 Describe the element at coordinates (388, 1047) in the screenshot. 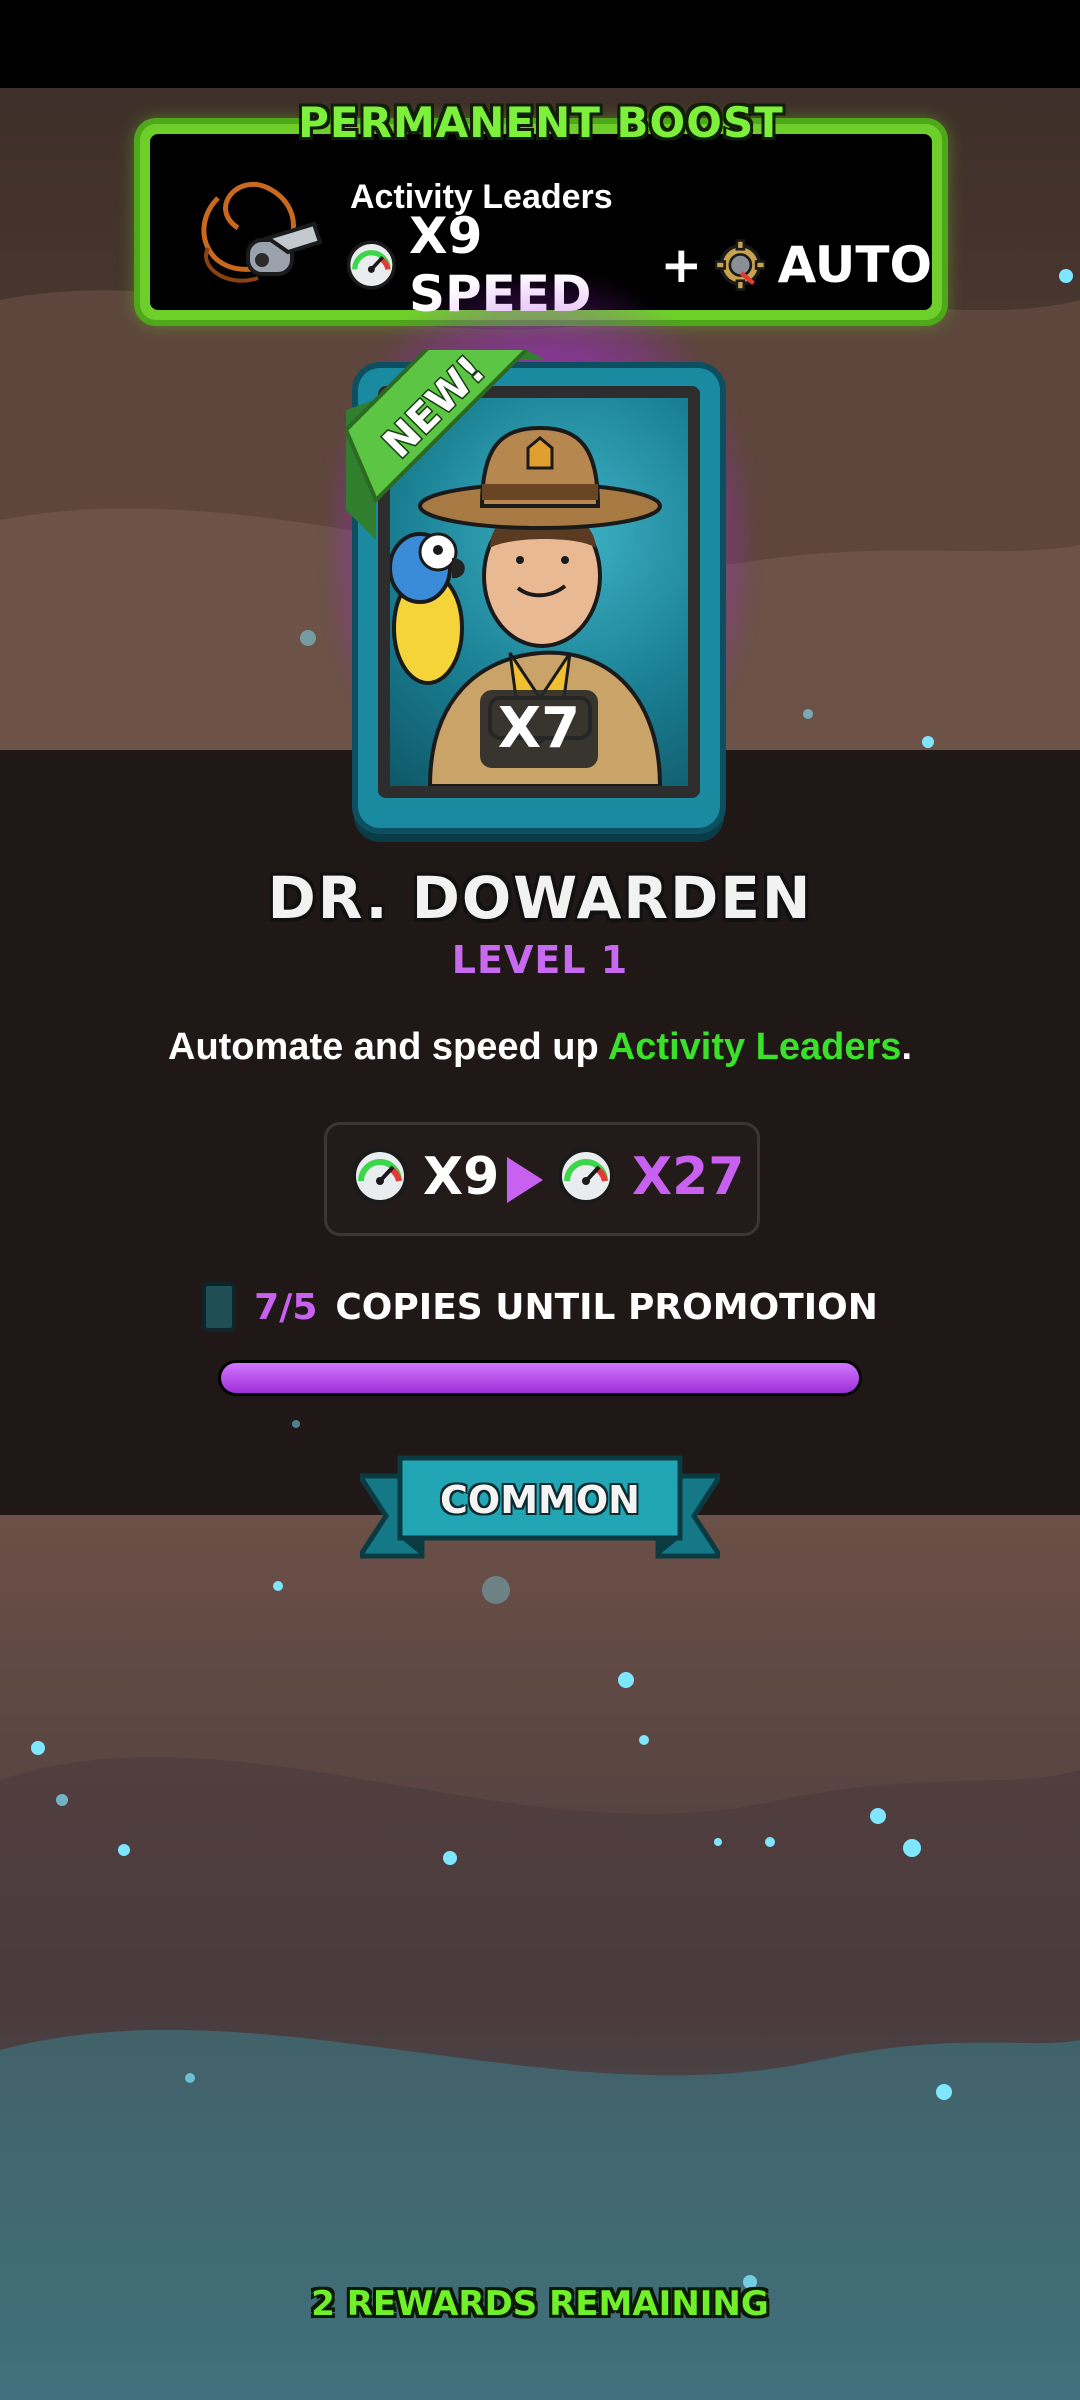

I see `description-prefix: Automate and speed up` at that location.